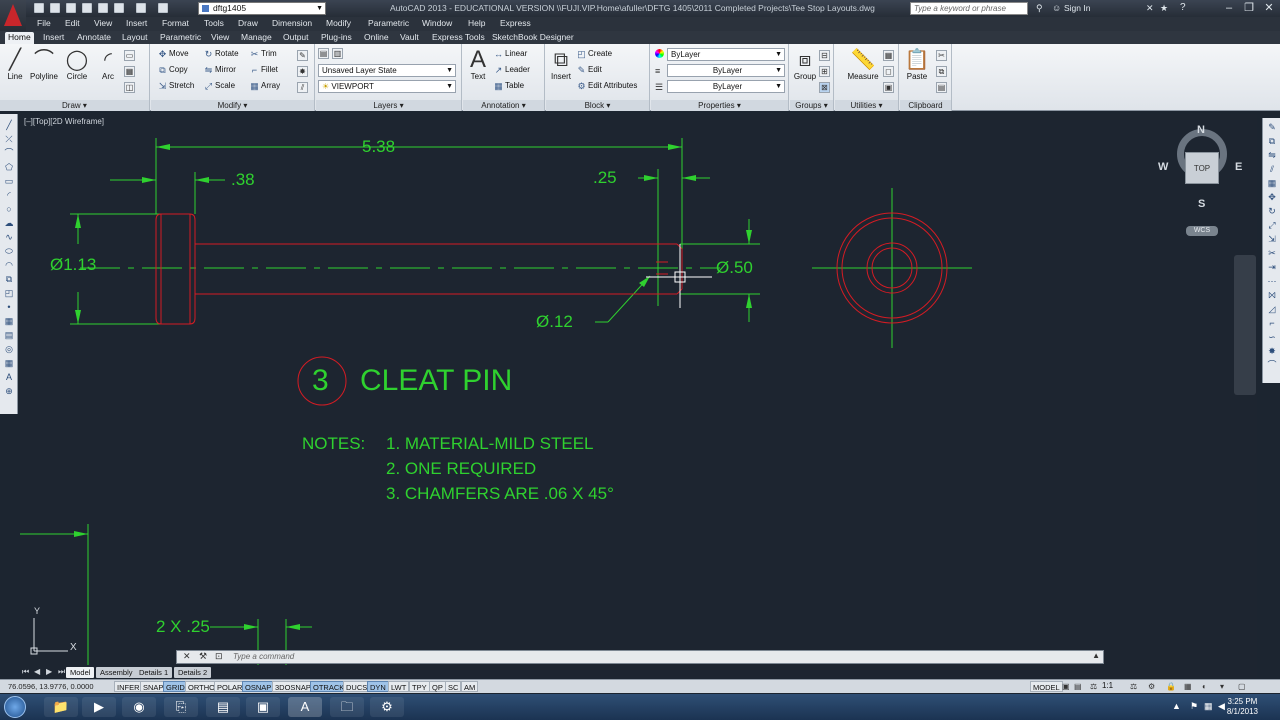  Describe the element at coordinates (296, 38) in the screenshot. I see `tab-output: Output` at that location.